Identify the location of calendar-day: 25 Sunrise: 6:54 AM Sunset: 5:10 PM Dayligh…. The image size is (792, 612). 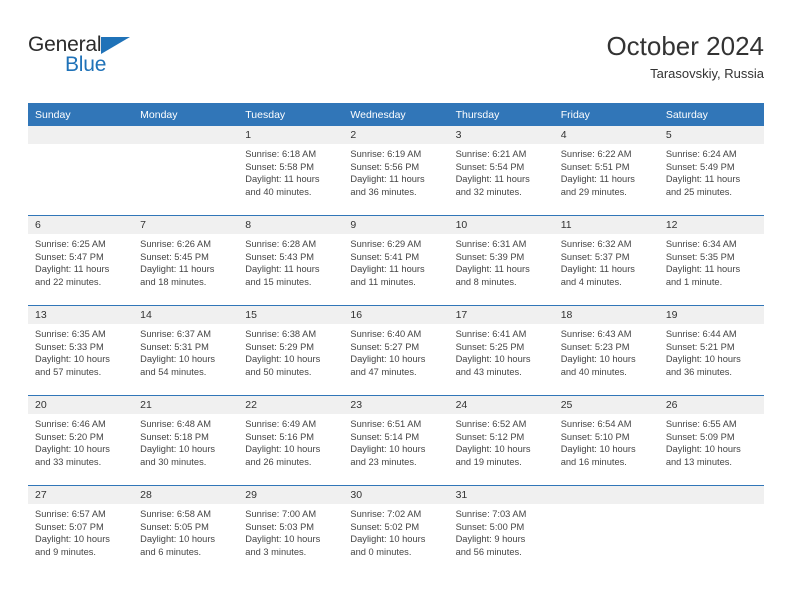
(606, 440).